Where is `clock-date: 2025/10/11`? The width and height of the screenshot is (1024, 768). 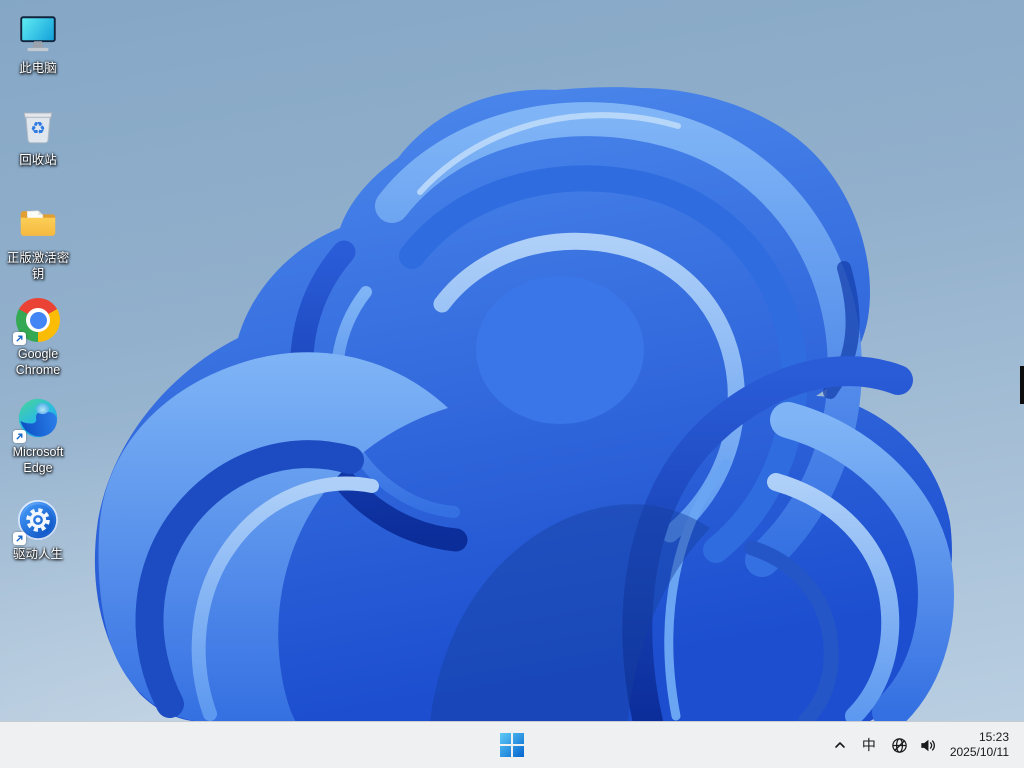 clock-date: 2025/10/11 is located at coordinates (979, 752).